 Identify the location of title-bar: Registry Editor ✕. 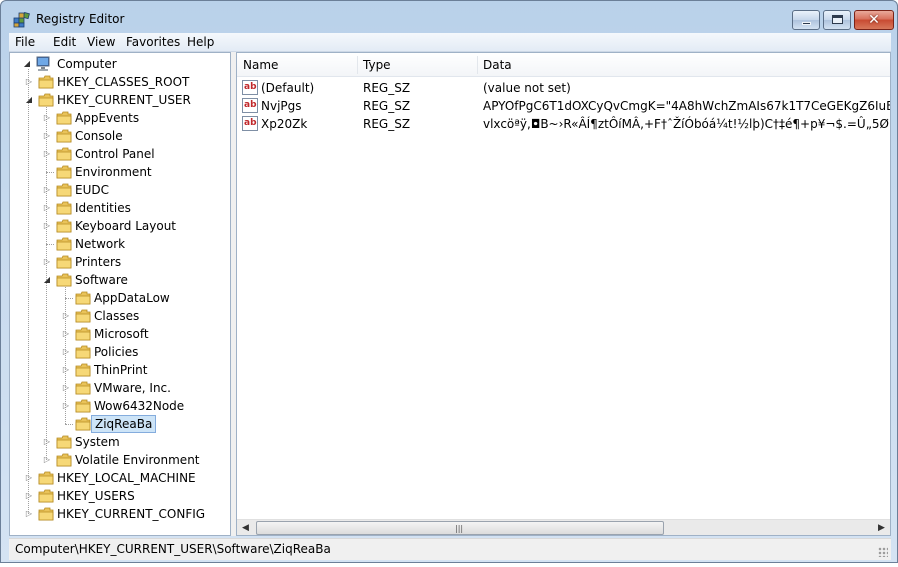
(449, 17).